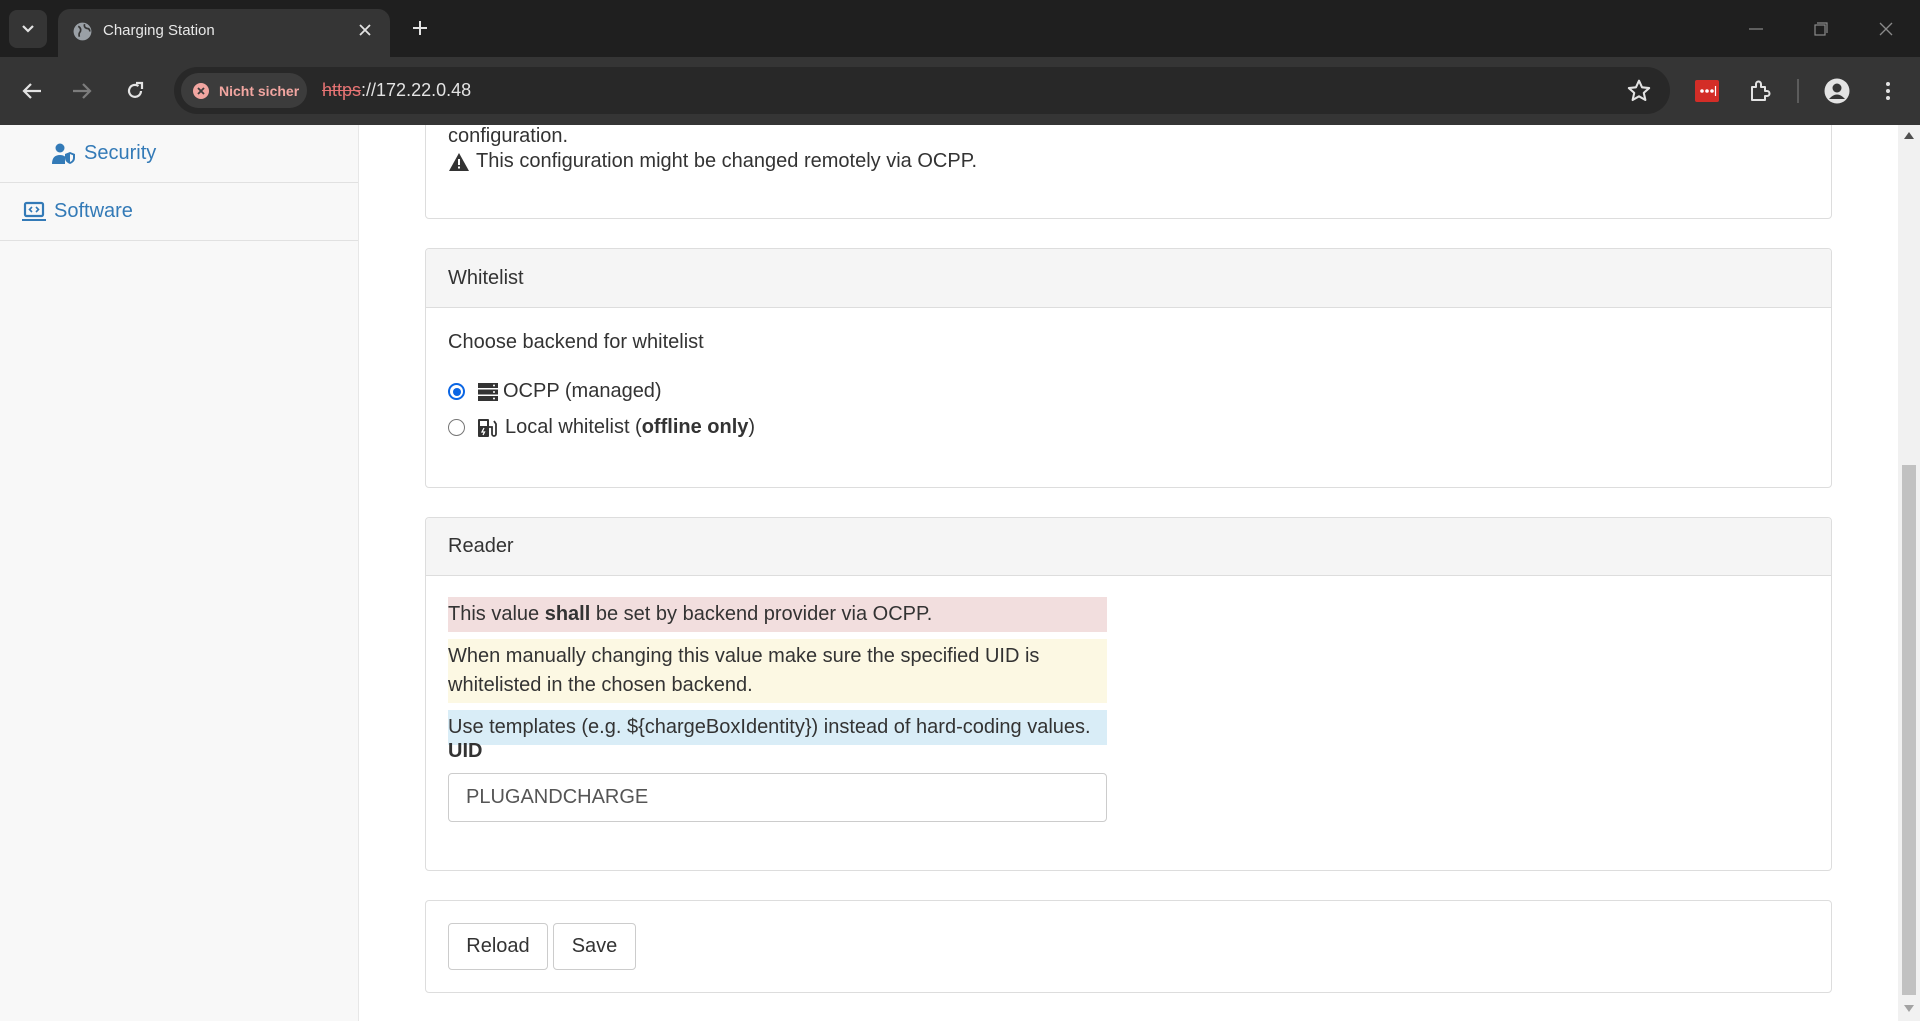 The width and height of the screenshot is (1920, 1021). I want to click on extension-lastpass-button, so click(1707, 91).